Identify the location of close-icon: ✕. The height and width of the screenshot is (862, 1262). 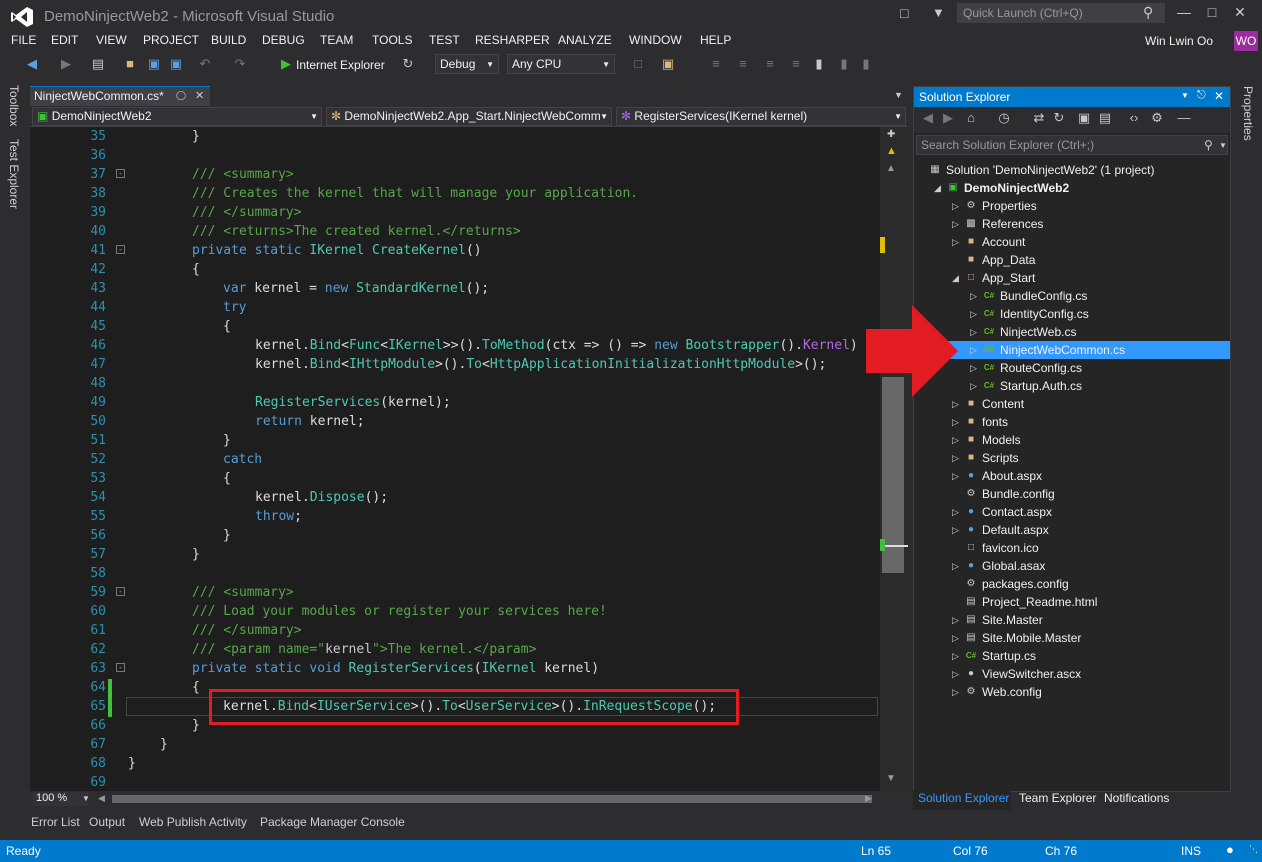
(1219, 96).